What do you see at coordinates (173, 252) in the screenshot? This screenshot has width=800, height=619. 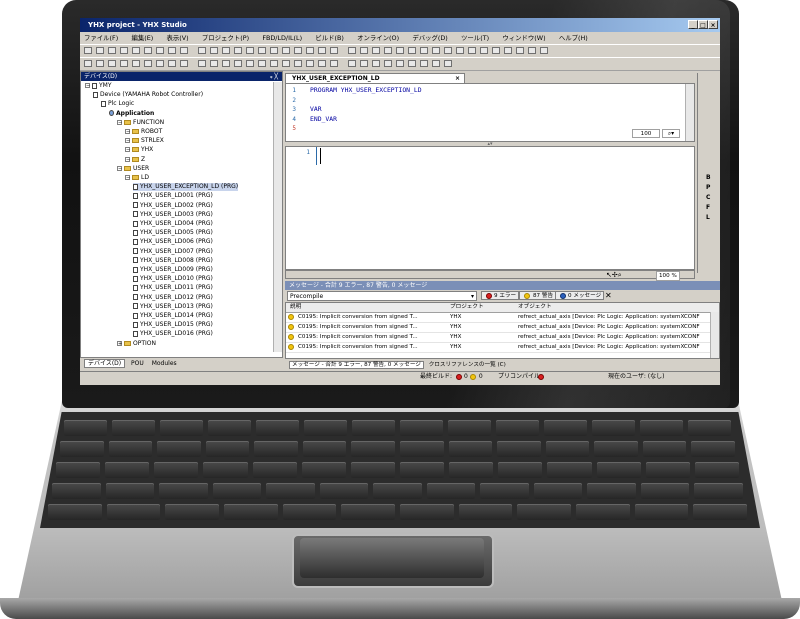 I see `tree-item: YHX_USER_LD007 (PRG)` at bounding box center [173, 252].